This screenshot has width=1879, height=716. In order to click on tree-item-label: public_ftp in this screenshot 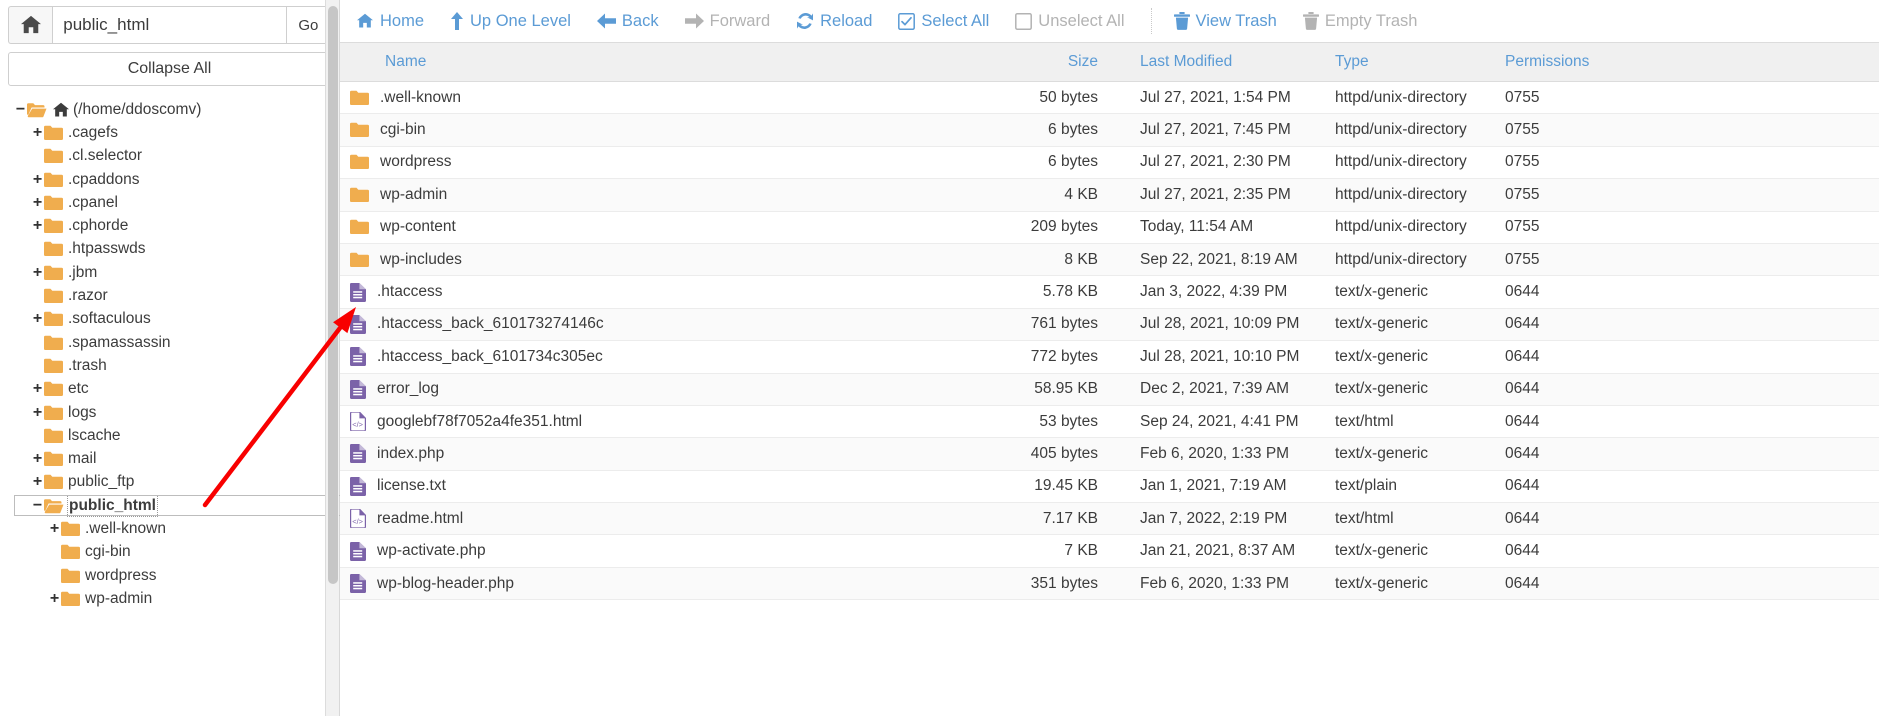, I will do `click(101, 482)`.